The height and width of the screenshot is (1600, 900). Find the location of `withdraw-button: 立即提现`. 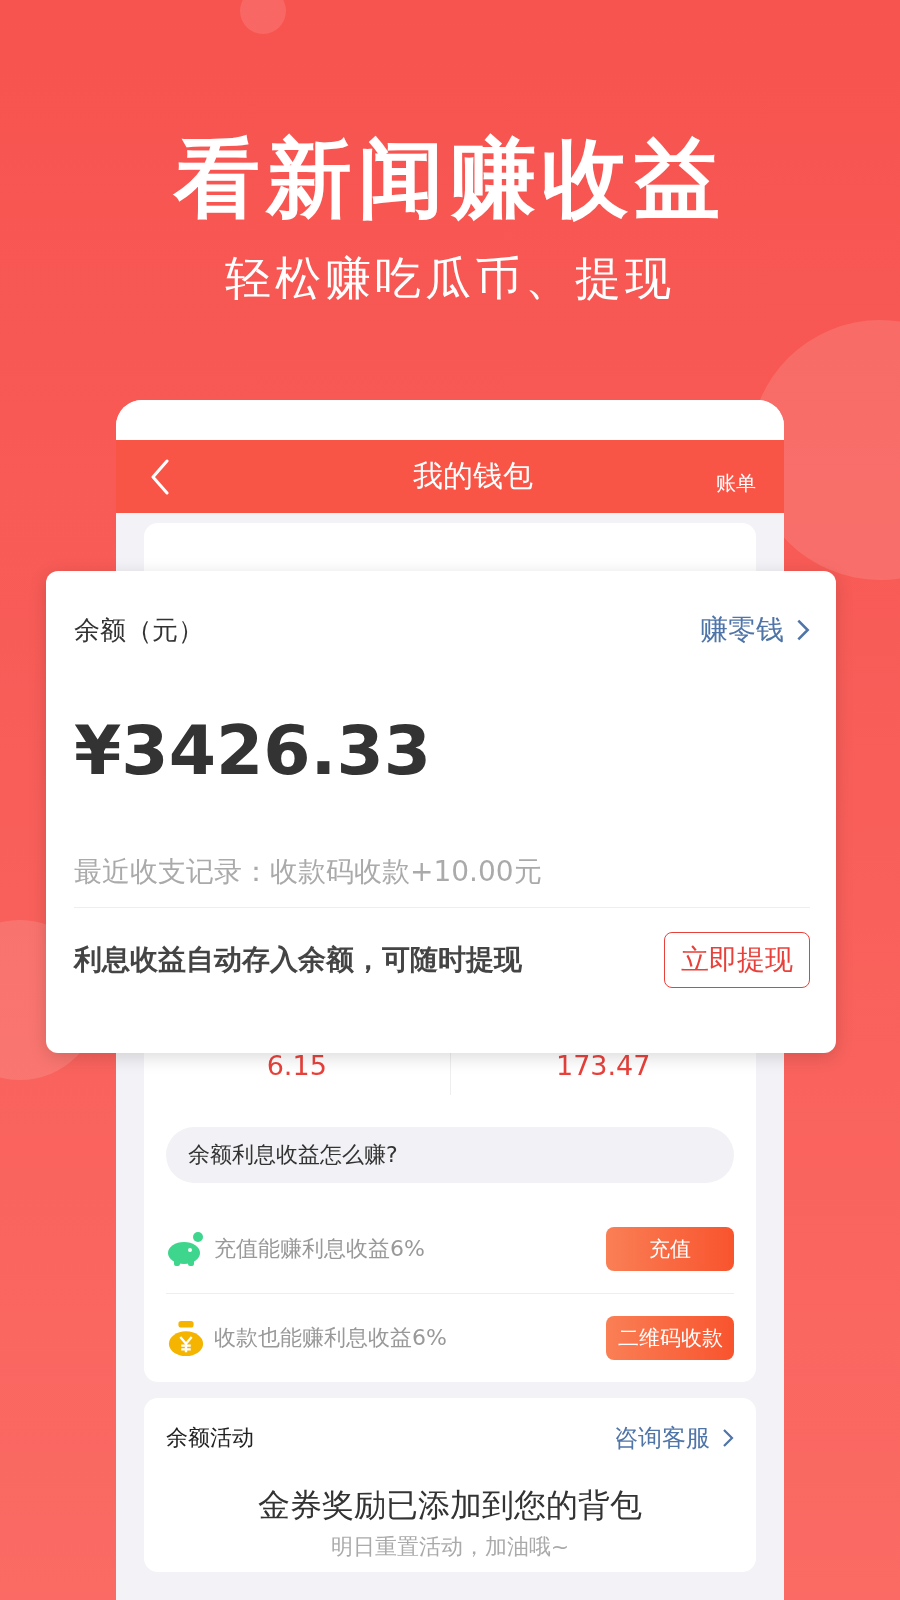

withdraw-button: 立即提现 is located at coordinates (737, 960).